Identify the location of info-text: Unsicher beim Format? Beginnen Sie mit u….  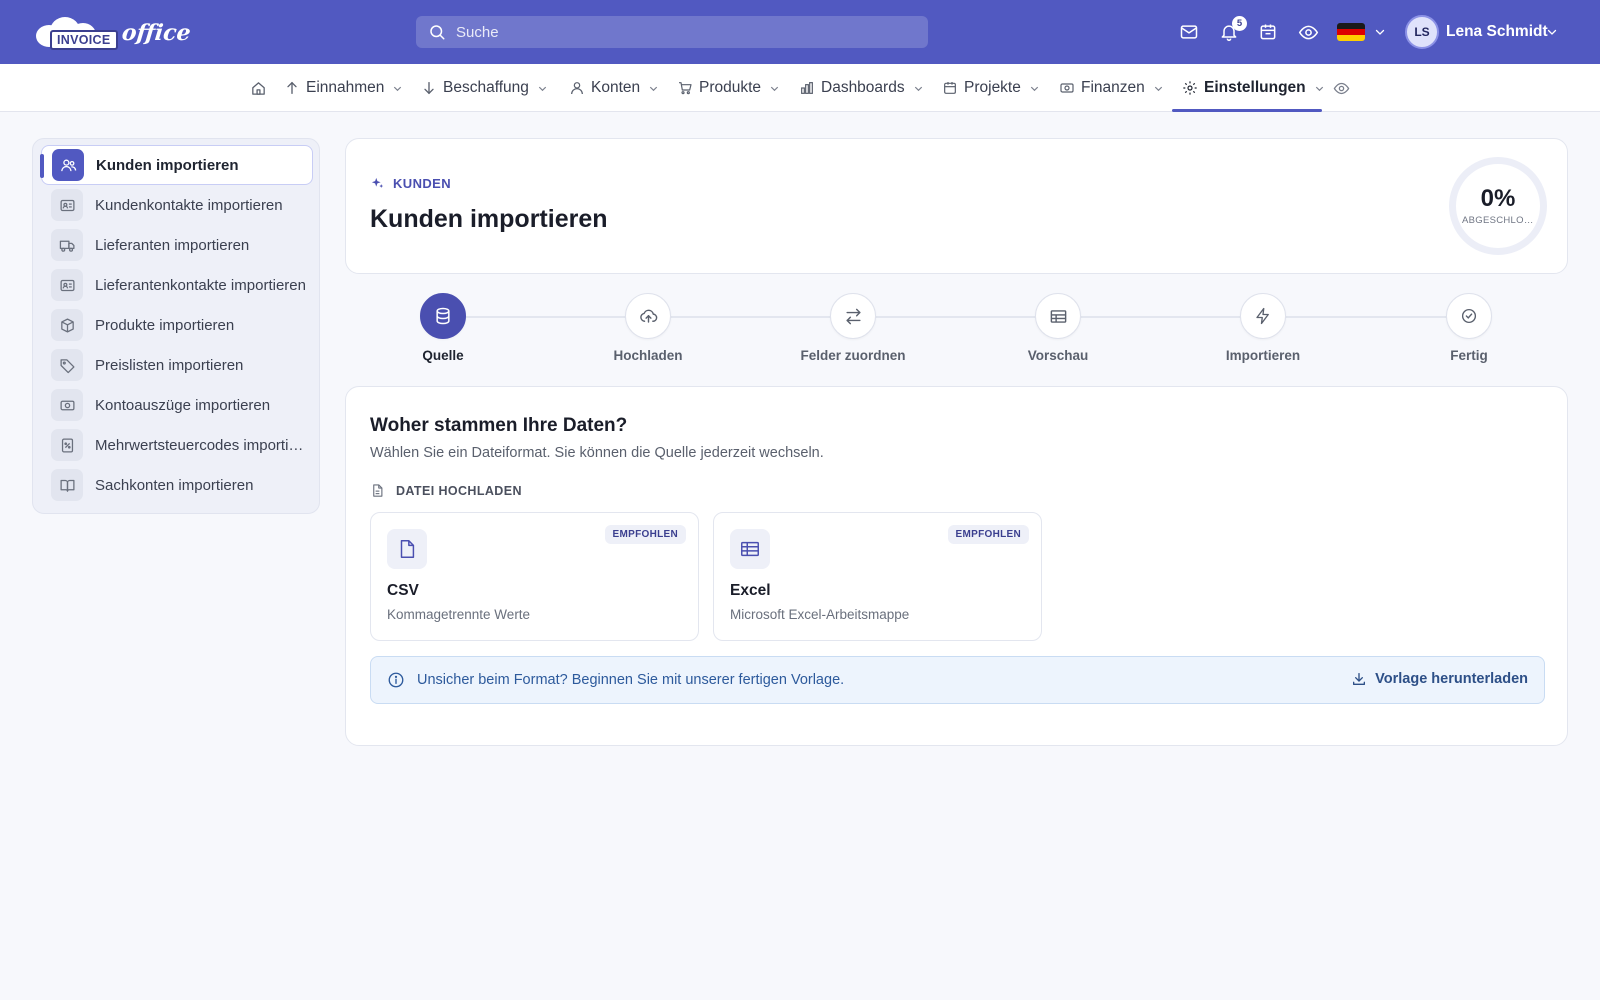
(631, 680).